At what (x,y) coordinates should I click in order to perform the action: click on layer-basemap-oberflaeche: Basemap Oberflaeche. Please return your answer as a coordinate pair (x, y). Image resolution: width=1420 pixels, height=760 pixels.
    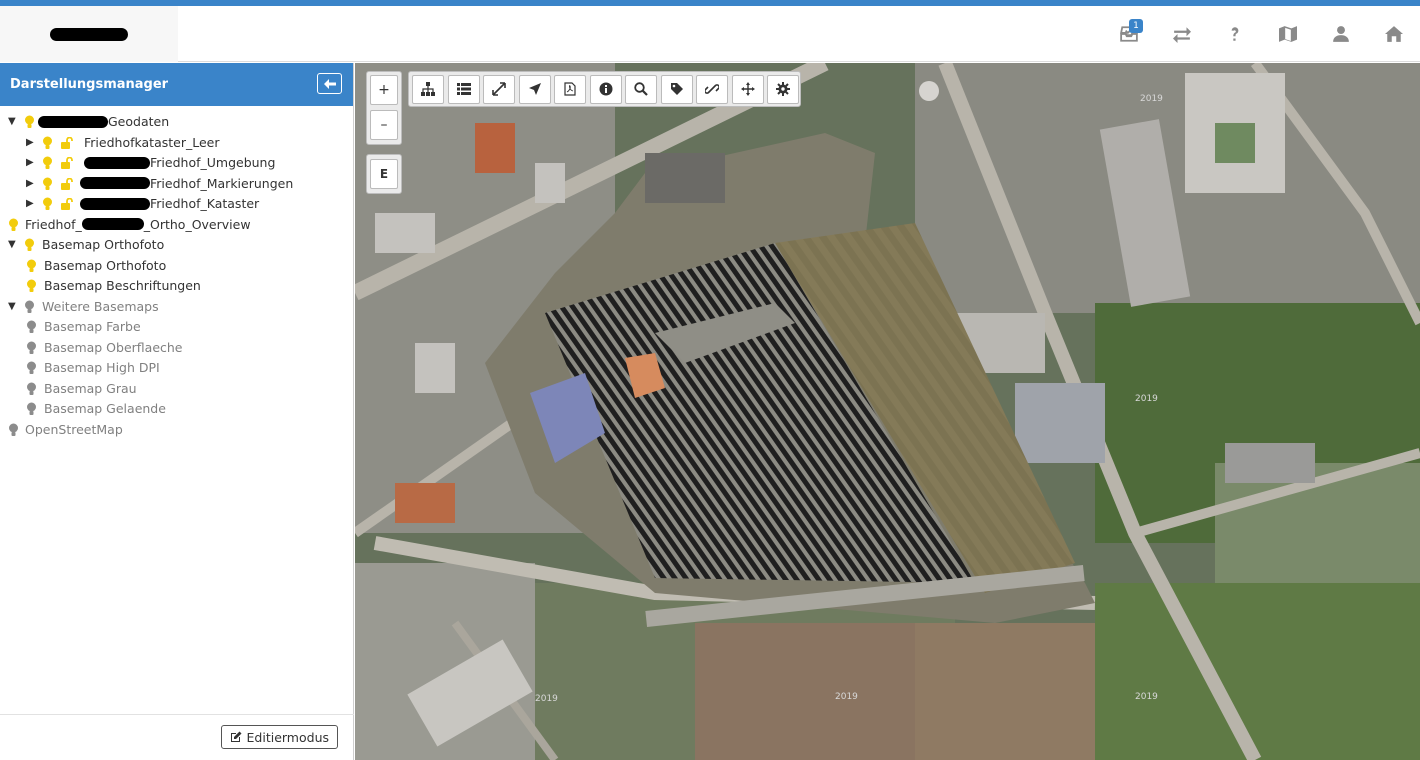
    Looking at the image, I should click on (176, 348).